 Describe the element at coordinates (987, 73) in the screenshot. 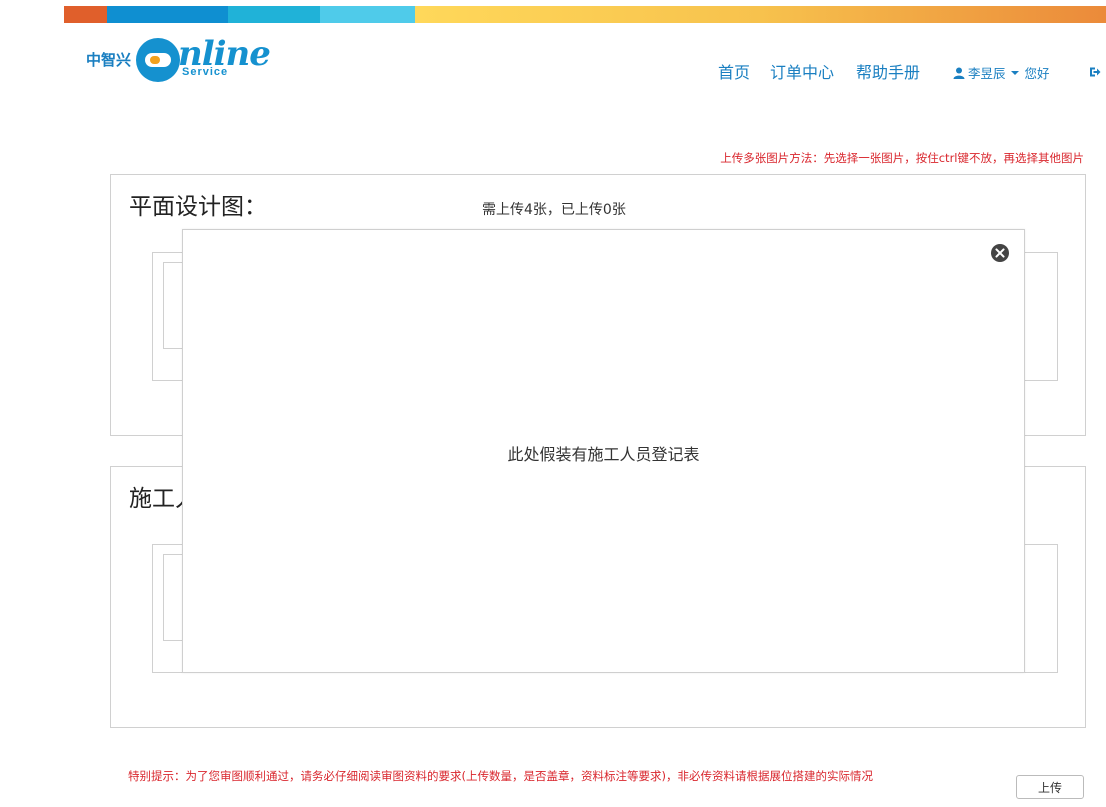

I see `user-name: 李昱辰` at that location.